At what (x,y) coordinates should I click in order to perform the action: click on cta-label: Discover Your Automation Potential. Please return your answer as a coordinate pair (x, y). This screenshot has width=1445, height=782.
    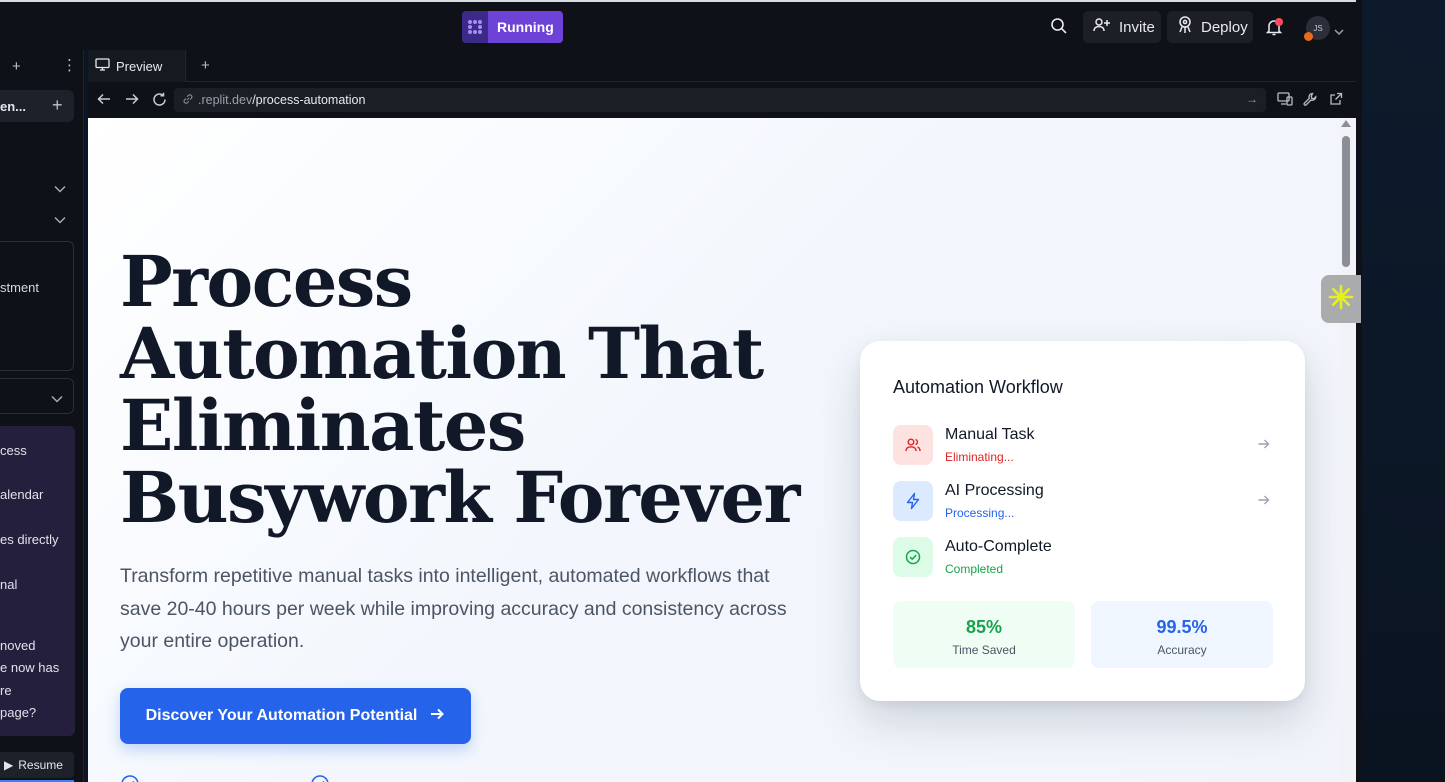
    Looking at the image, I should click on (281, 715).